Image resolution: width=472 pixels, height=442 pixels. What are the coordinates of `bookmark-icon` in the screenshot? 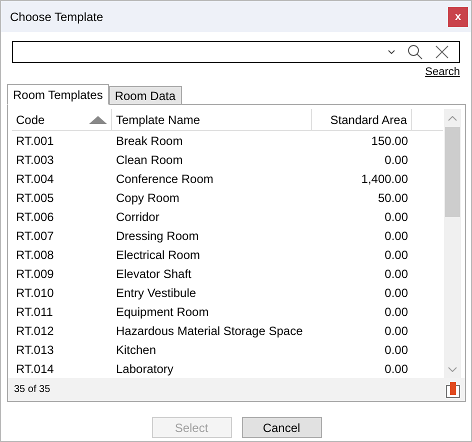 It's located at (453, 390).